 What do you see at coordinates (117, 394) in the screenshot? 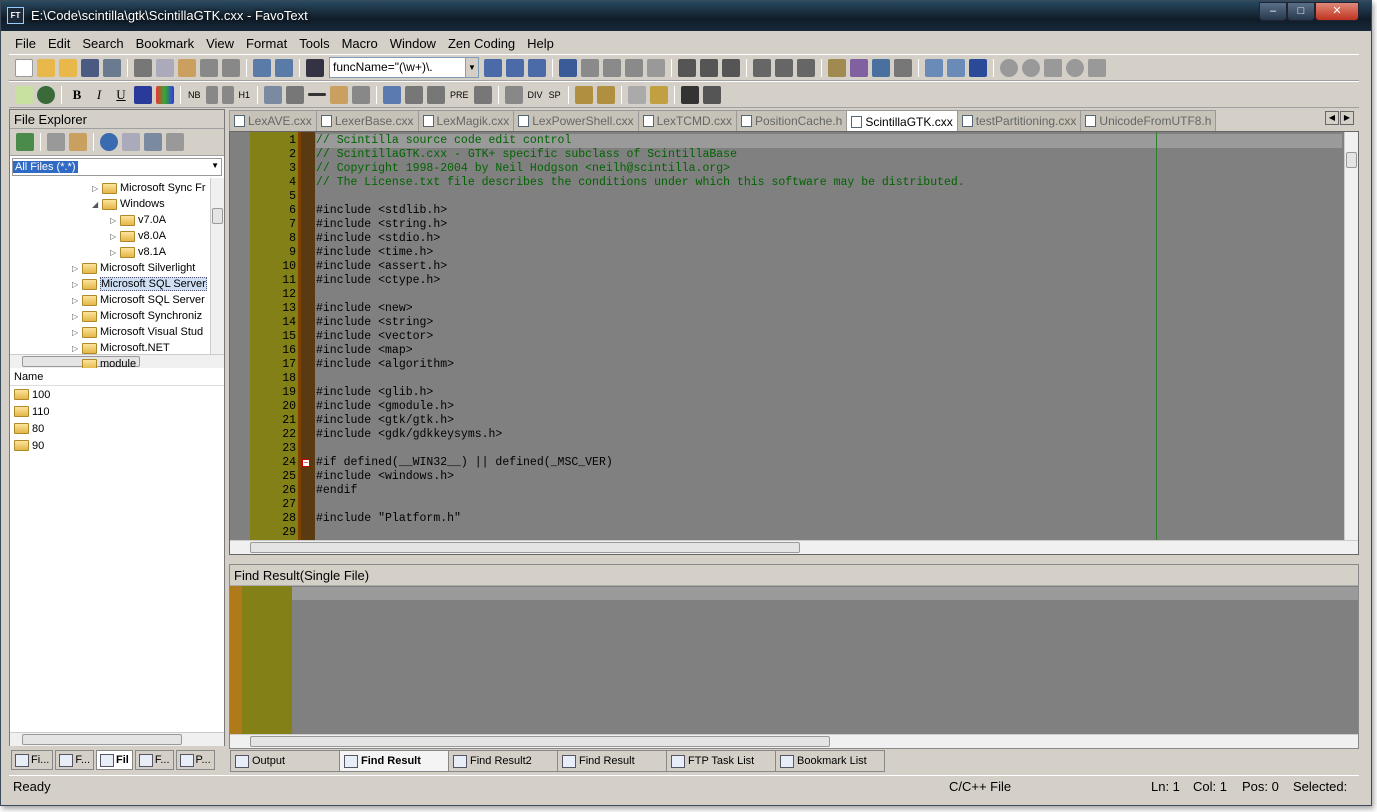
I see `list-item: 100` at bounding box center [117, 394].